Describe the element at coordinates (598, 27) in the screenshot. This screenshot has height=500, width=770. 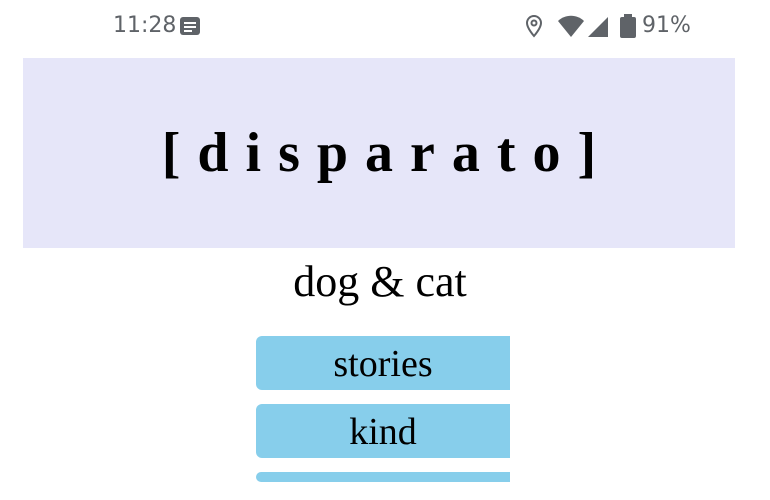
I see `signal-icon` at that location.